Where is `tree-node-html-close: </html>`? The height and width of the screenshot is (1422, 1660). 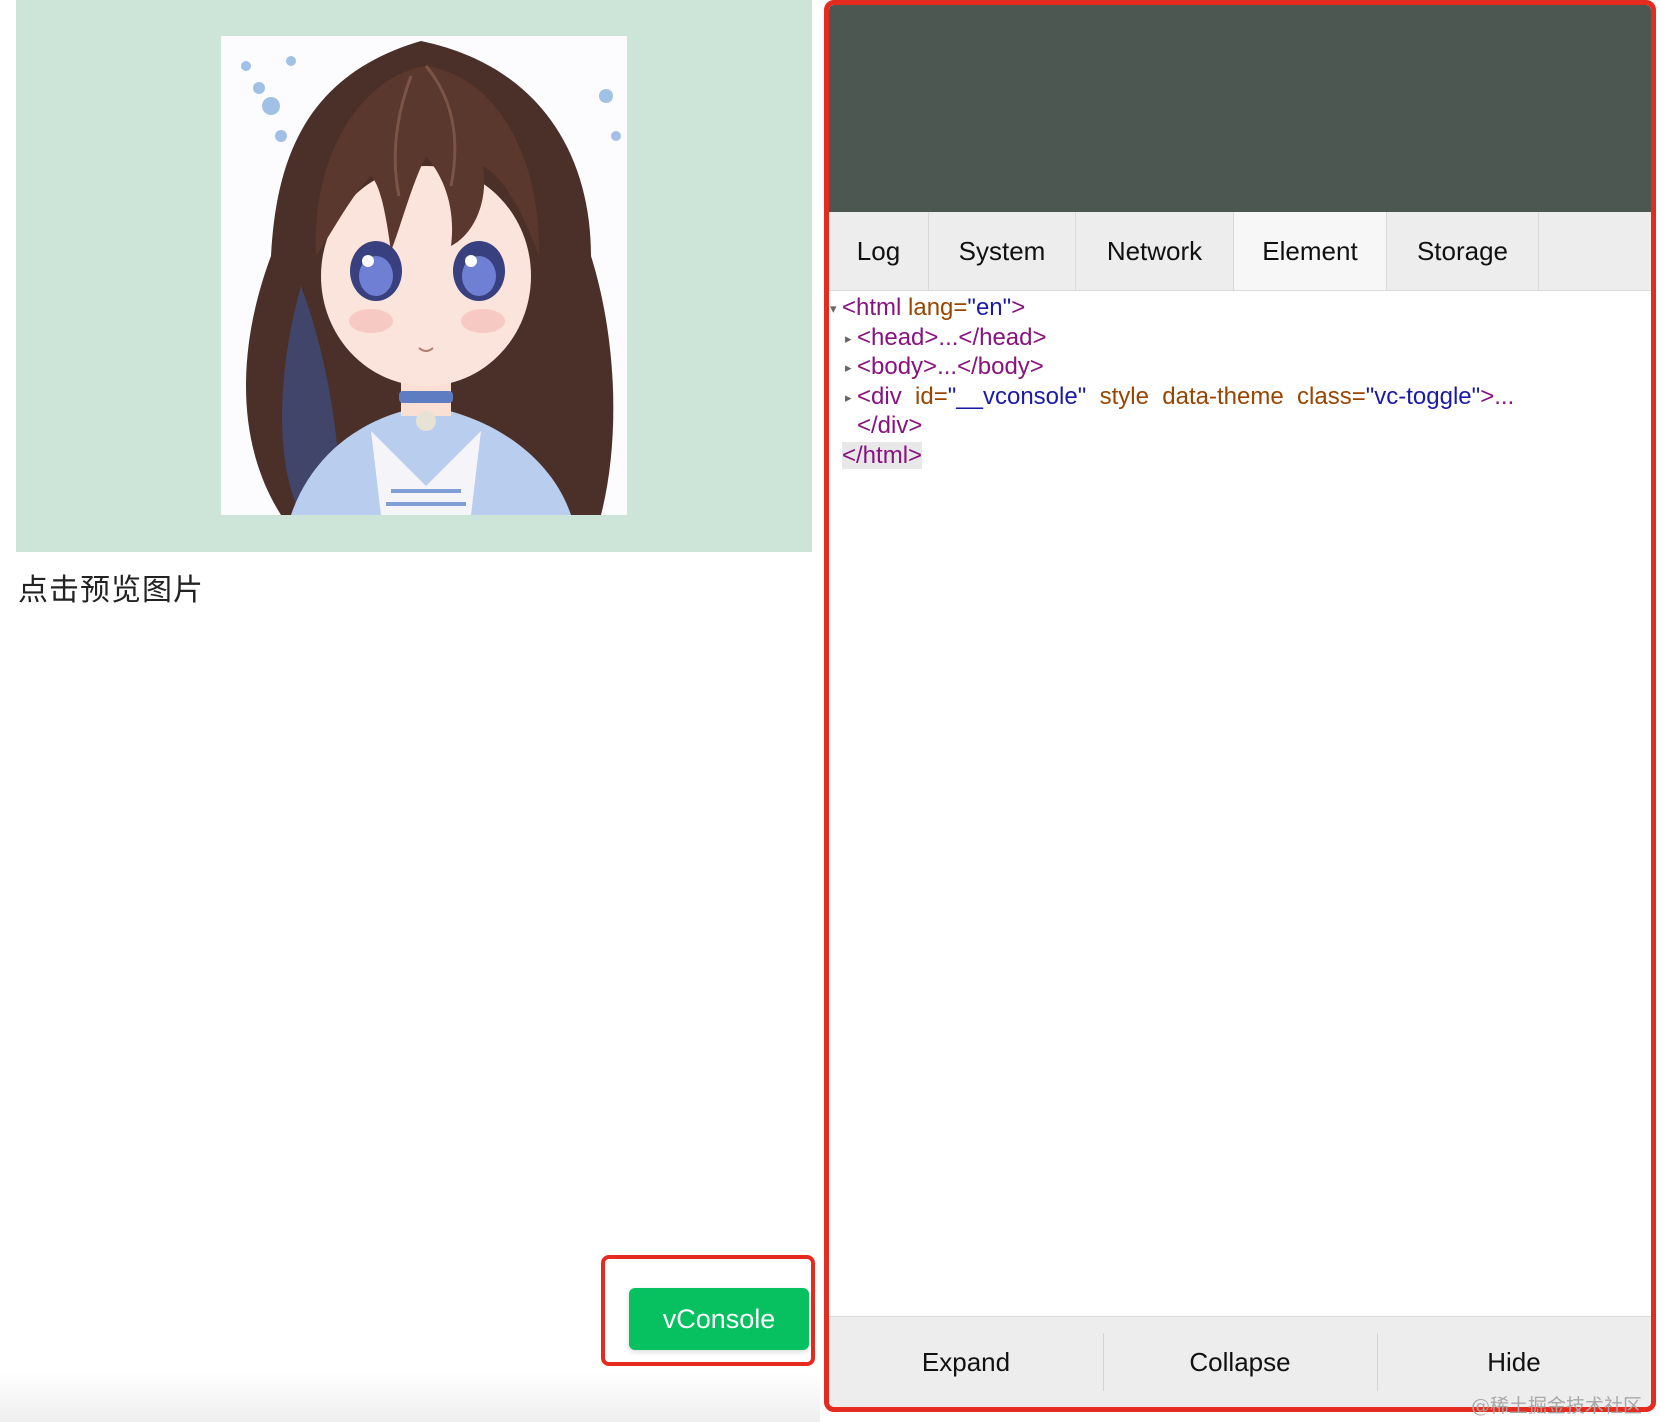 tree-node-html-close: </html> is located at coordinates (1240, 456).